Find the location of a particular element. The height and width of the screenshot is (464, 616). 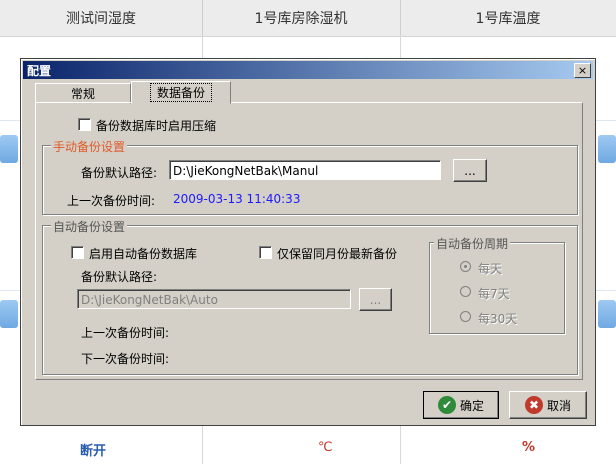

ok-button-label: 确定 is located at coordinates (471, 405).